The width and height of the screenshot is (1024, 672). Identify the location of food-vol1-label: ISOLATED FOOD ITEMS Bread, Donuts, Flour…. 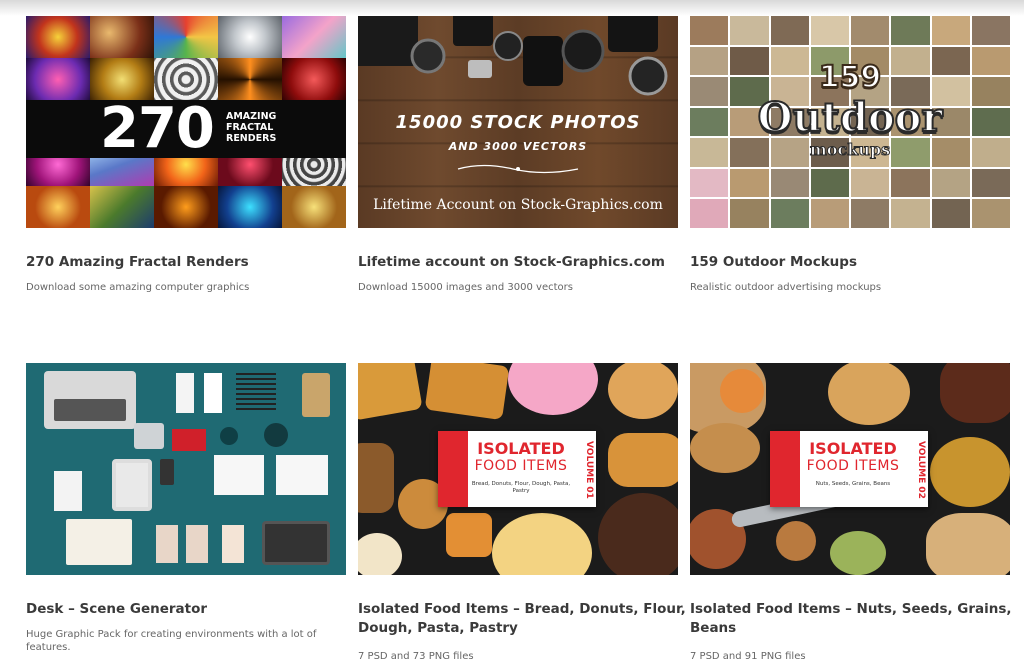
(517, 469).